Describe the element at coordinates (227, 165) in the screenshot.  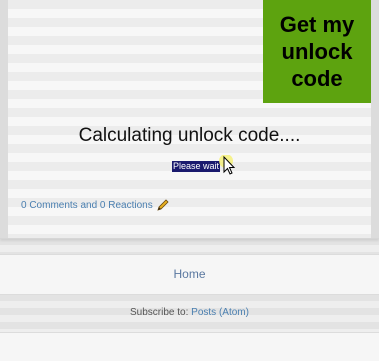
I see `mouse-cursor-icon` at that location.